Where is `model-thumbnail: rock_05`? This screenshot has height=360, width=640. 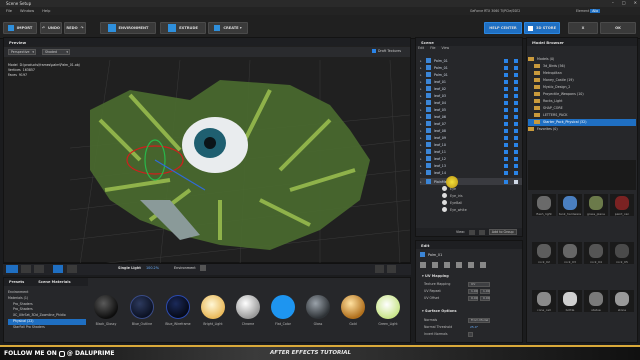 model-thumbnail: rock_05 is located at coordinates (622, 253).